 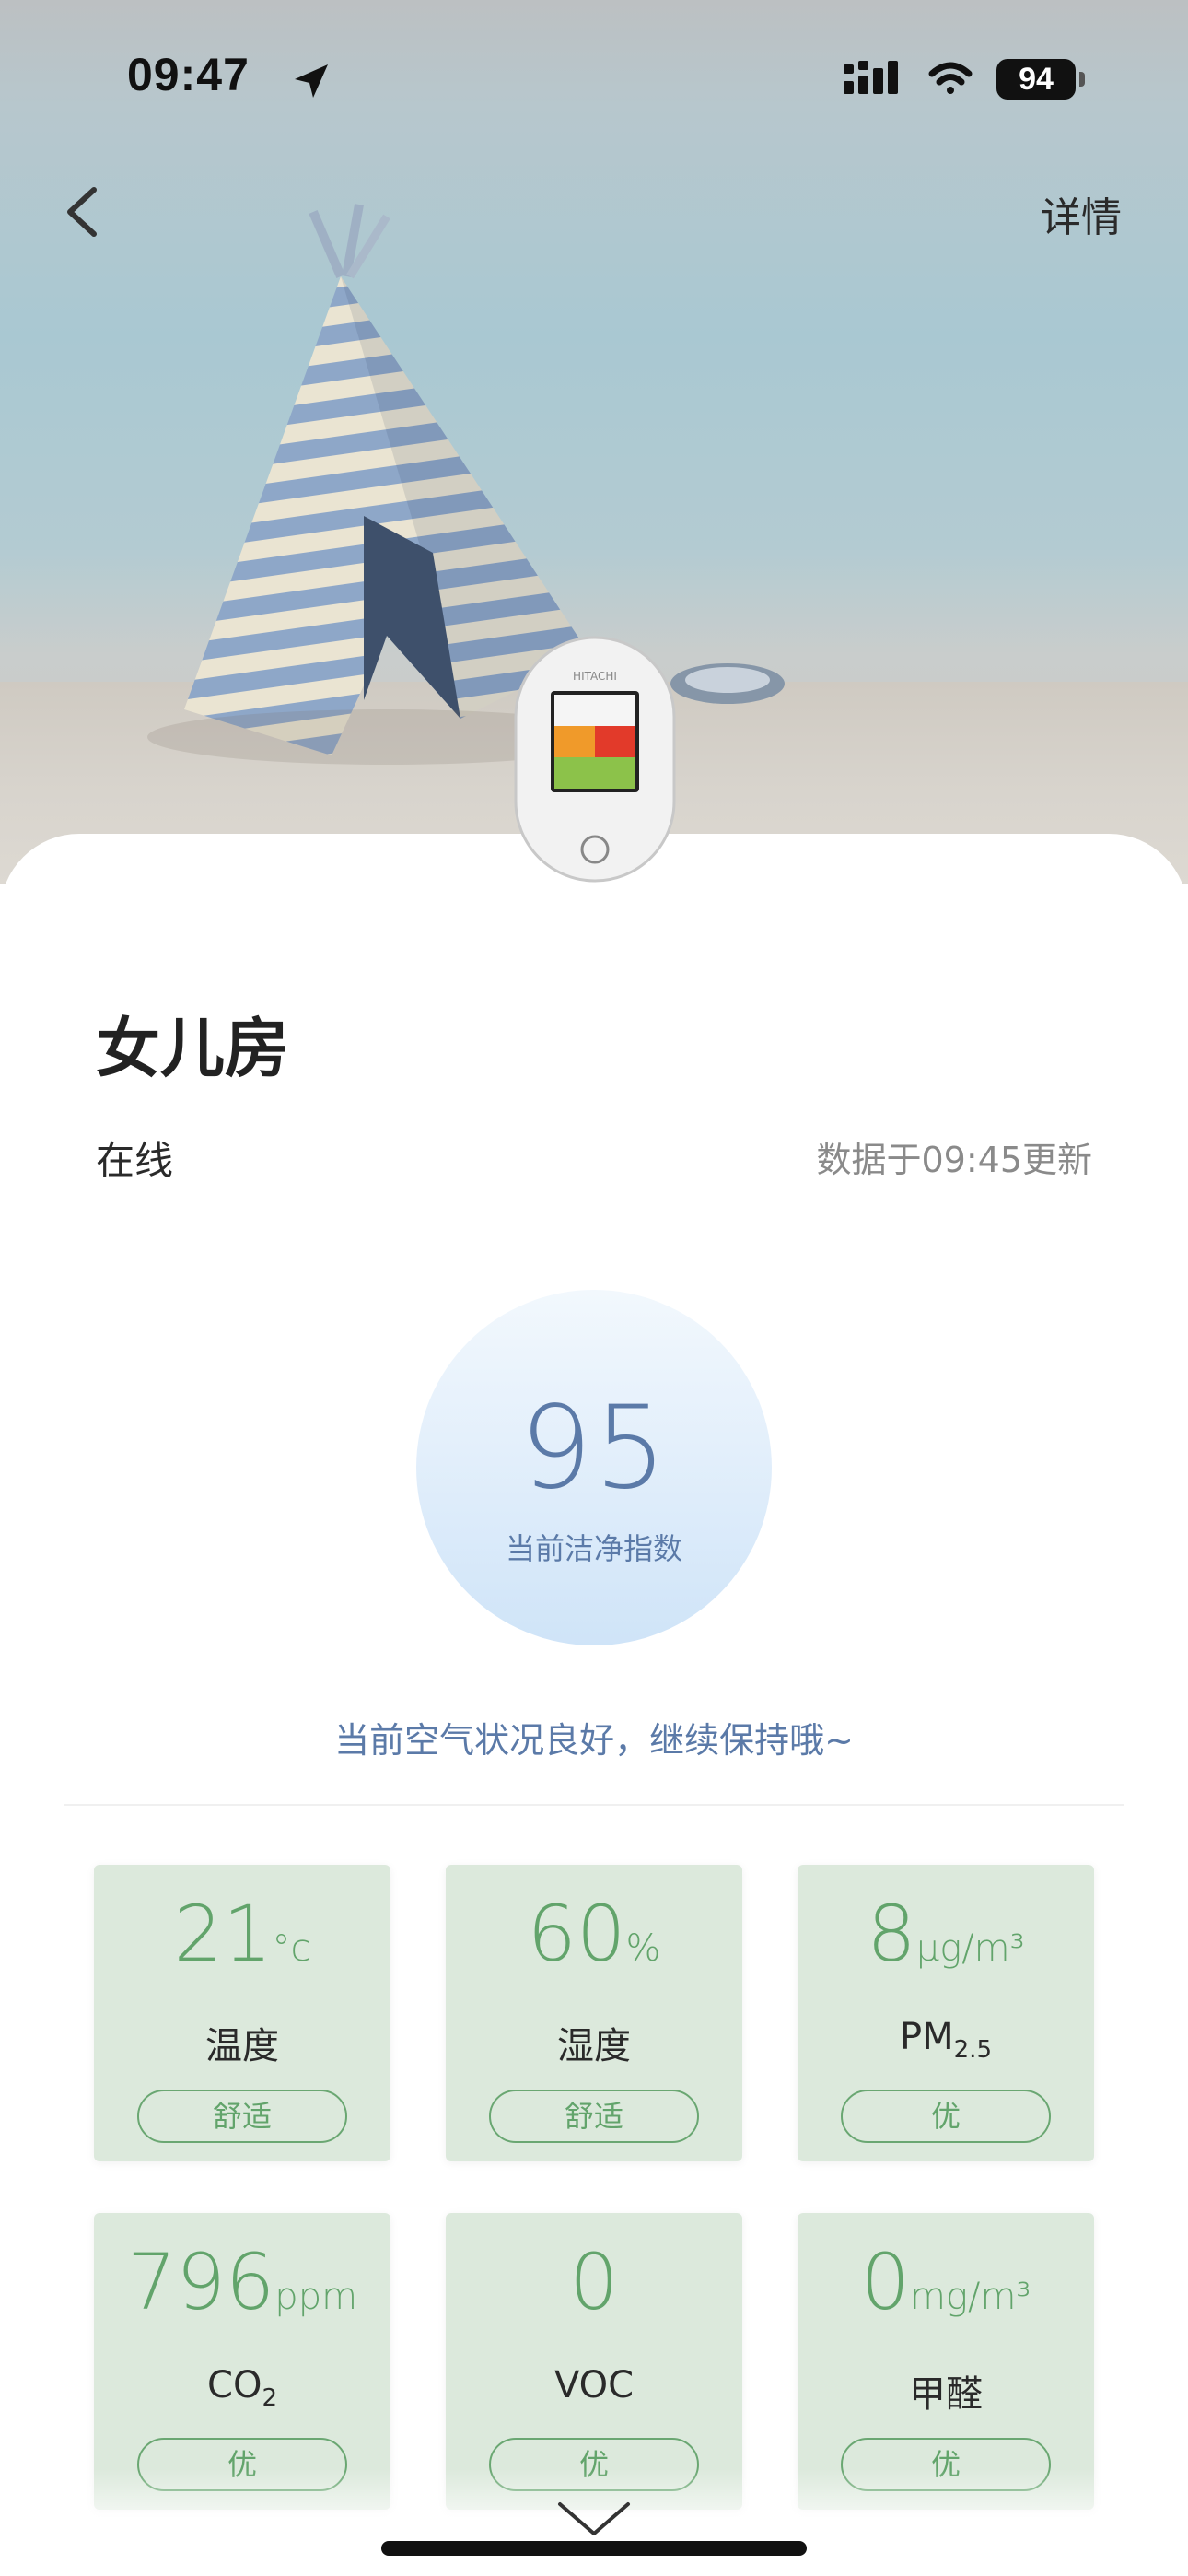 What do you see at coordinates (1082, 79) in the screenshot?
I see `battery-tip` at bounding box center [1082, 79].